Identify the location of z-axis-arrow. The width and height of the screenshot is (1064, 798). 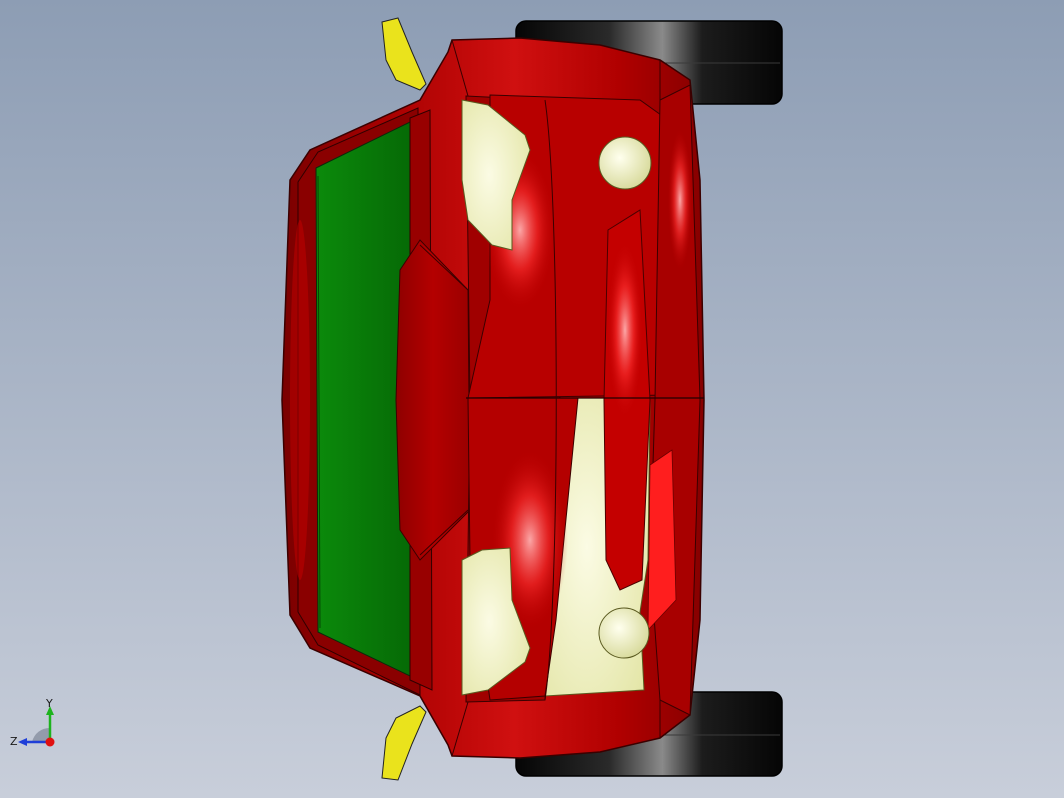
(22, 742).